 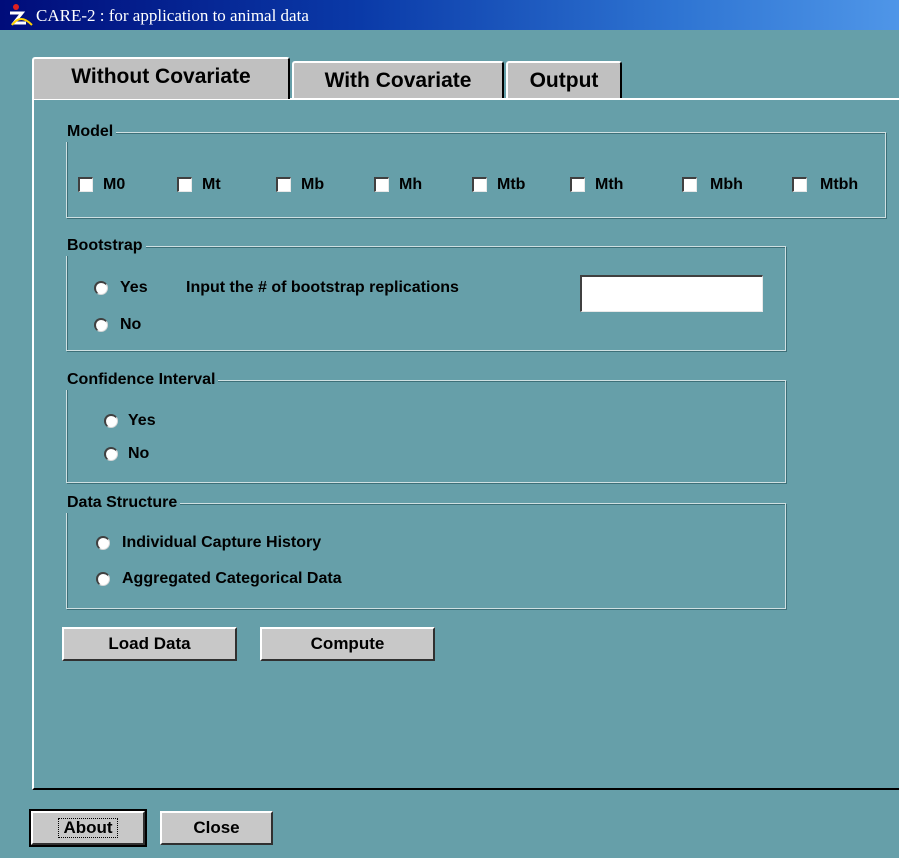 I want to click on bootstrap-no-radio, so click(x=101, y=325).